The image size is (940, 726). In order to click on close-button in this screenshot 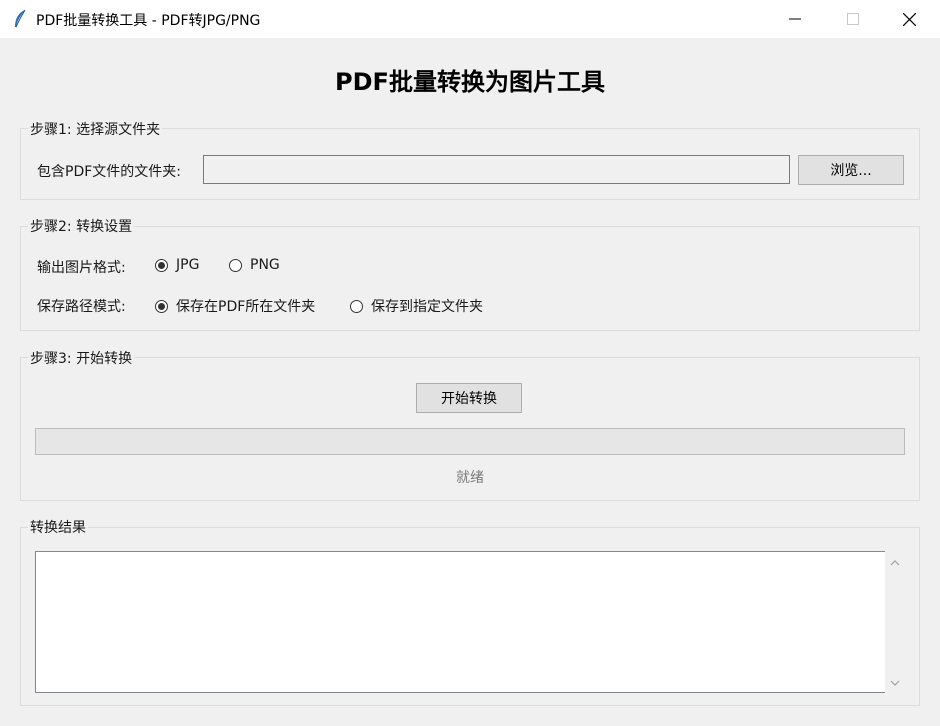, I will do `click(909, 19)`.